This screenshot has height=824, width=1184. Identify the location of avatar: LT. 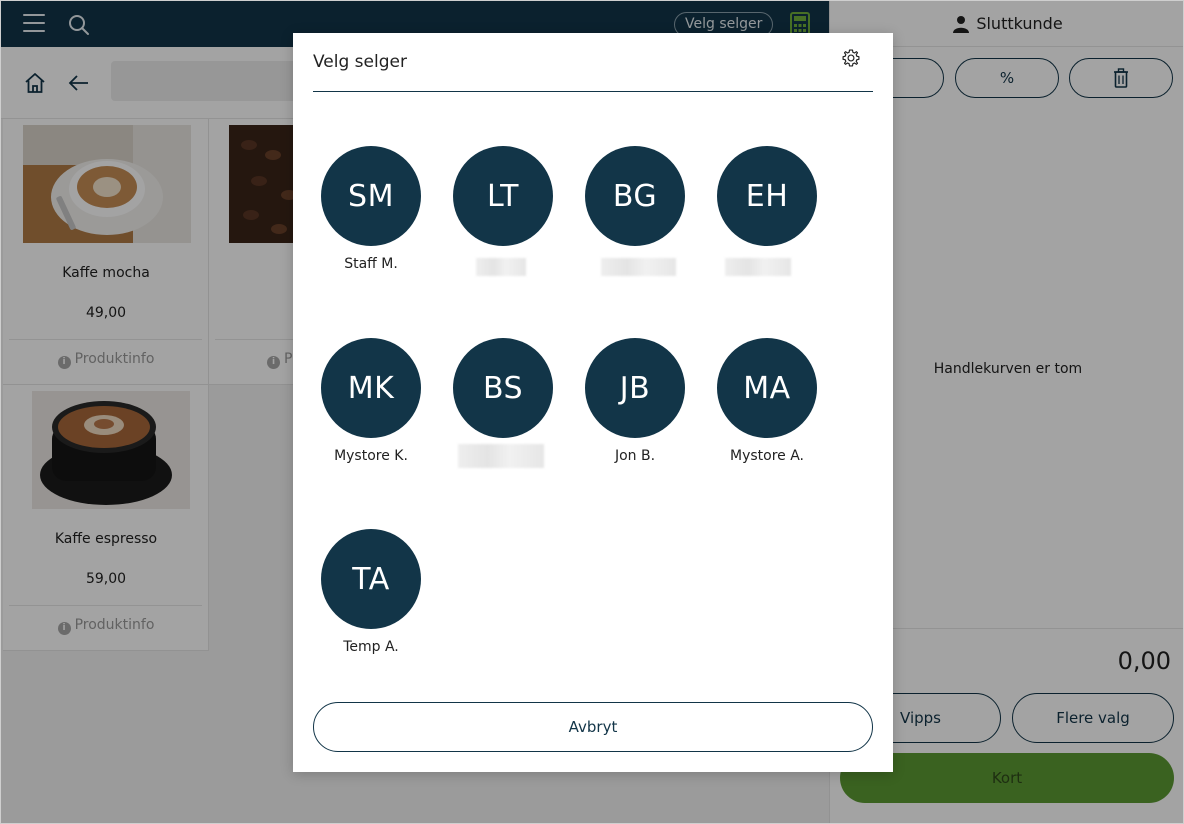
(503, 196).